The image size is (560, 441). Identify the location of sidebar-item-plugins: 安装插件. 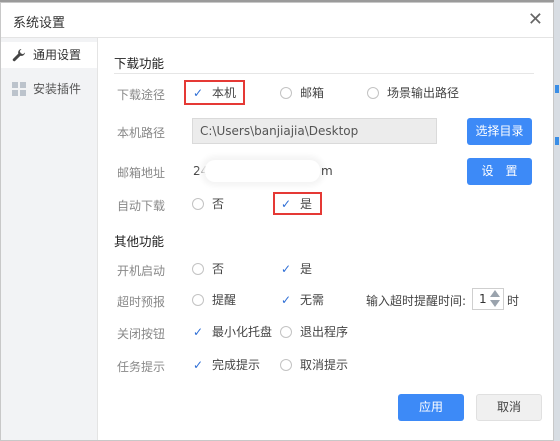
(49, 89).